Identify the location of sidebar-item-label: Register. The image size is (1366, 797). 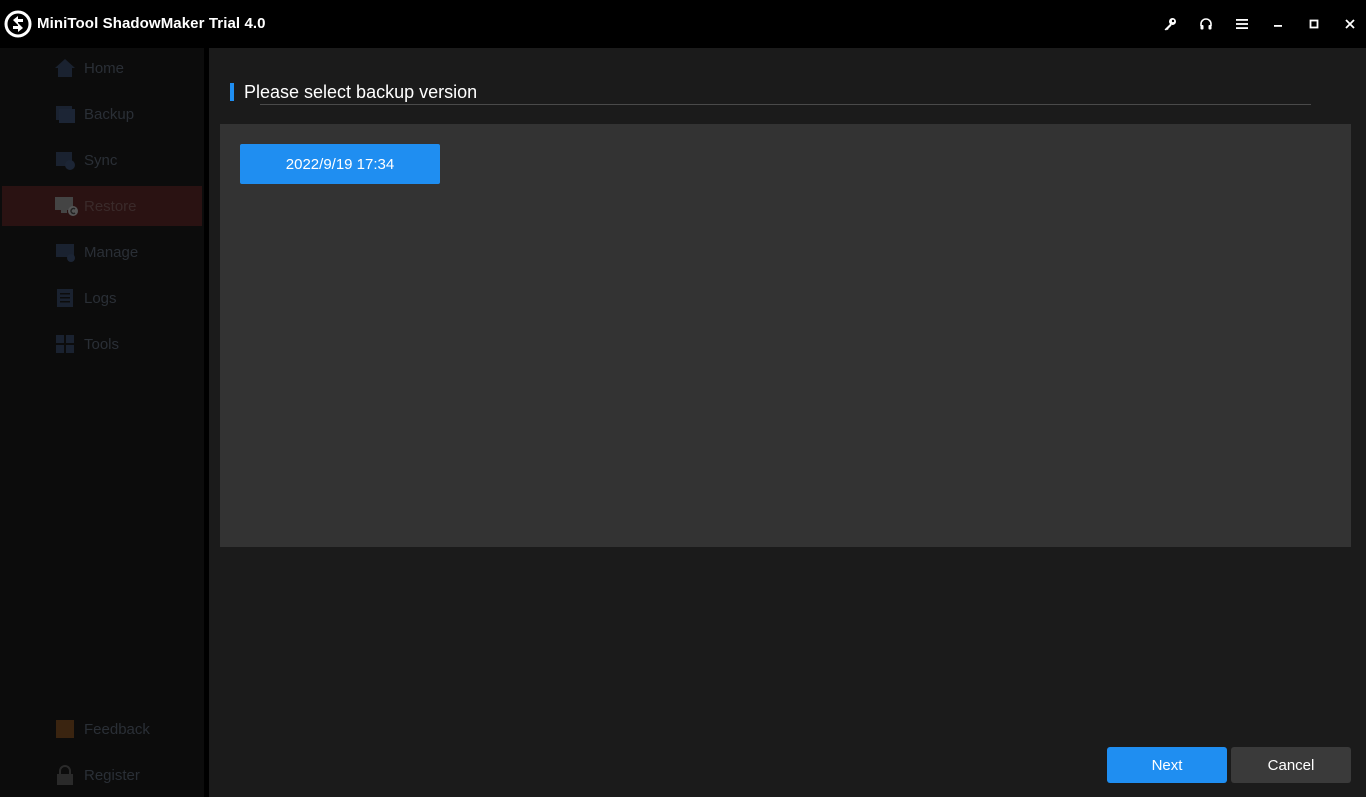
(112, 775).